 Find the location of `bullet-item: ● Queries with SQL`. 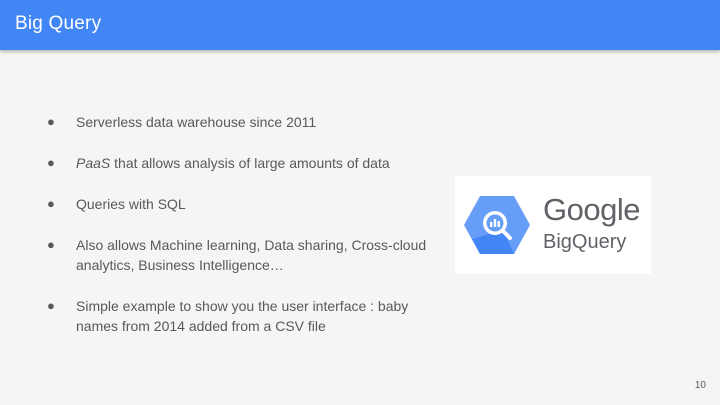

bullet-item: ● Queries with SQL is located at coordinates (237, 204).